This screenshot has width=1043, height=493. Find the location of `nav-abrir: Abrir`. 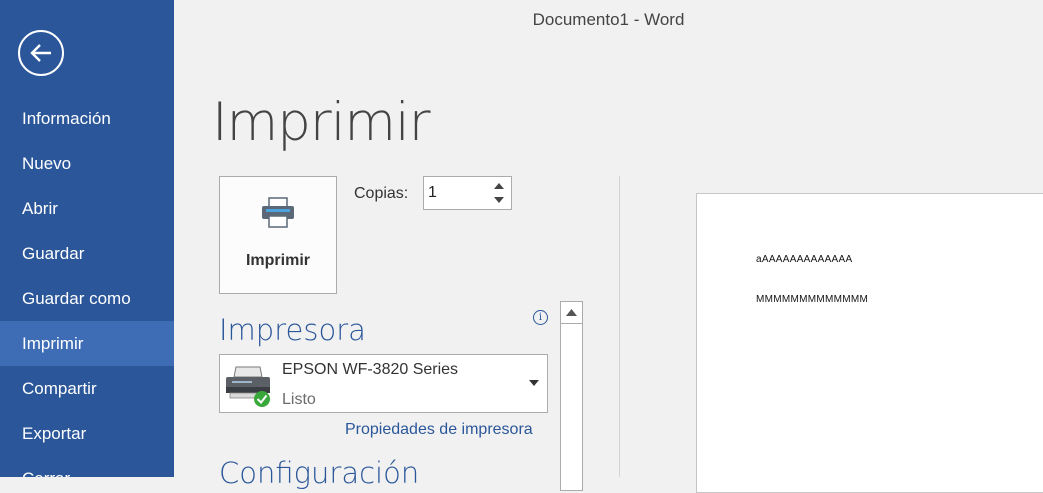

nav-abrir: Abrir is located at coordinates (87, 208).